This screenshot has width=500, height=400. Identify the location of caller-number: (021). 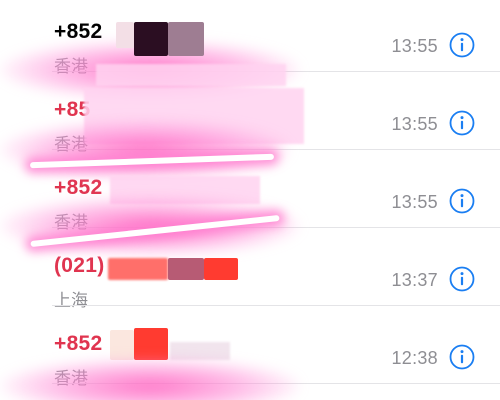
(79, 265).